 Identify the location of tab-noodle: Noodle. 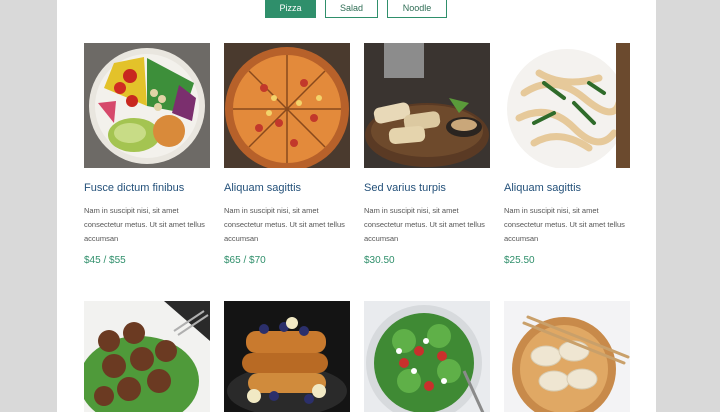
(417, 9).